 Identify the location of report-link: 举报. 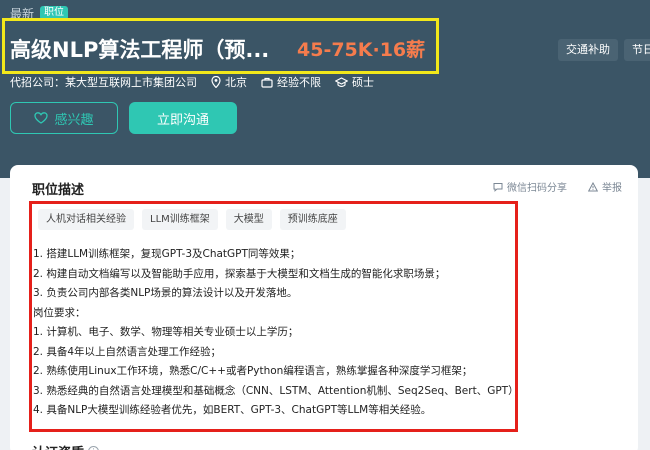
(605, 186).